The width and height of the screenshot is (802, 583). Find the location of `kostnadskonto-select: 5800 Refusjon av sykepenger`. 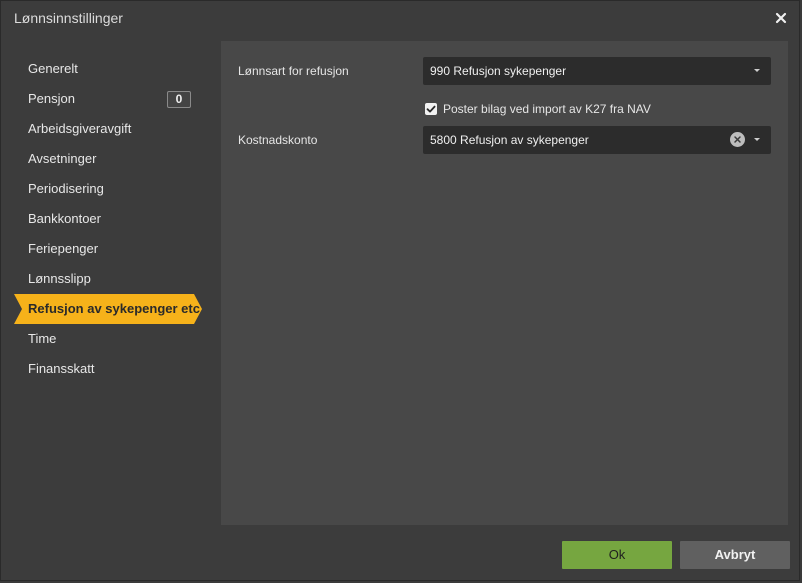

kostnadskonto-select: 5800 Refusjon av sykepenger is located at coordinates (597, 140).